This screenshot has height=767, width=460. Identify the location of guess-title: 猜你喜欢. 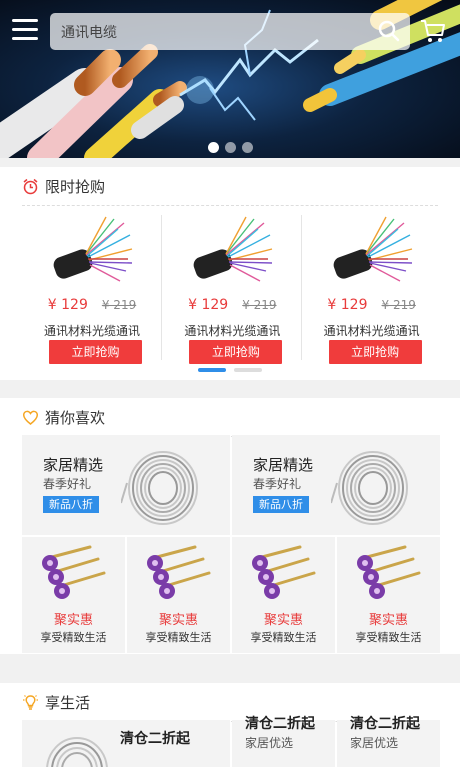
(75, 417).